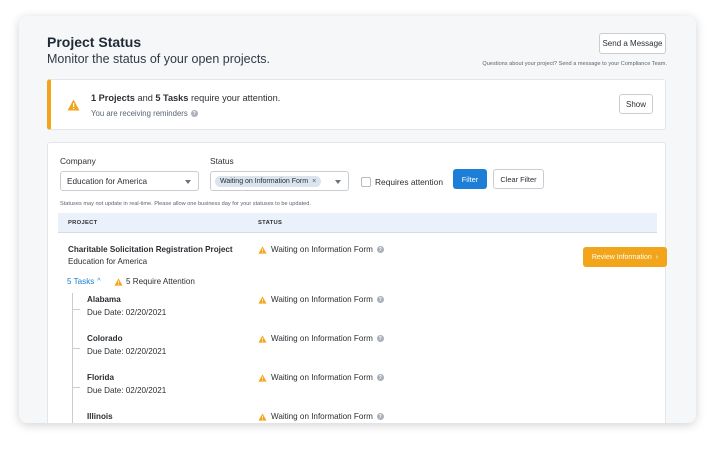 The image size is (714, 451). What do you see at coordinates (314, 181) in the screenshot?
I see `close-icon: ×` at bounding box center [314, 181].